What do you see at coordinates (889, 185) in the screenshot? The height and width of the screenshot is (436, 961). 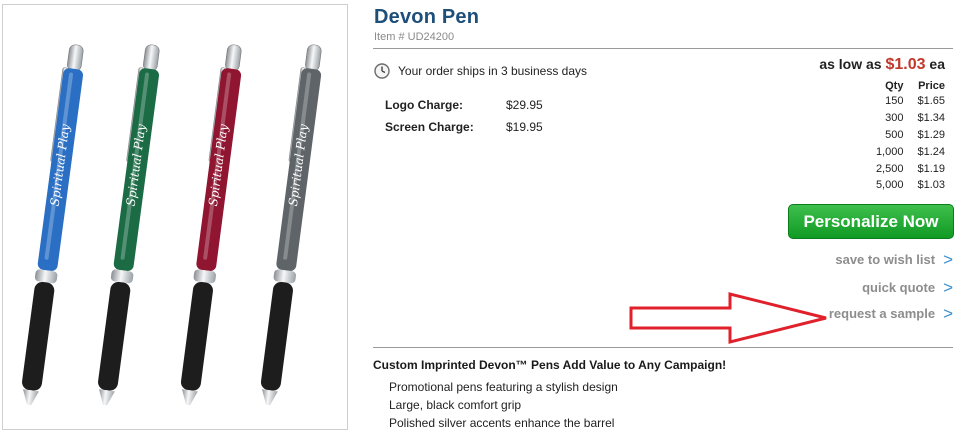 I see `qty-cell: 5,000` at bounding box center [889, 185].